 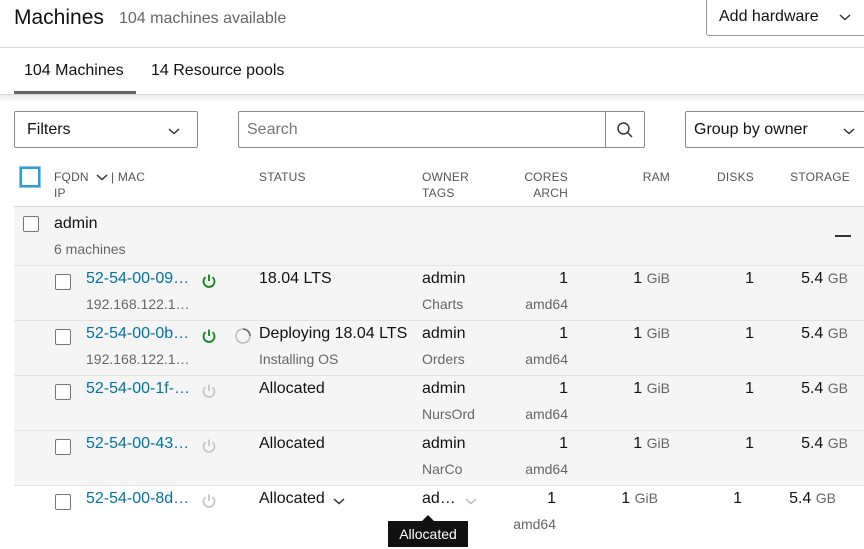 I want to click on machine-owner: admin, so click(x=444, y=388).